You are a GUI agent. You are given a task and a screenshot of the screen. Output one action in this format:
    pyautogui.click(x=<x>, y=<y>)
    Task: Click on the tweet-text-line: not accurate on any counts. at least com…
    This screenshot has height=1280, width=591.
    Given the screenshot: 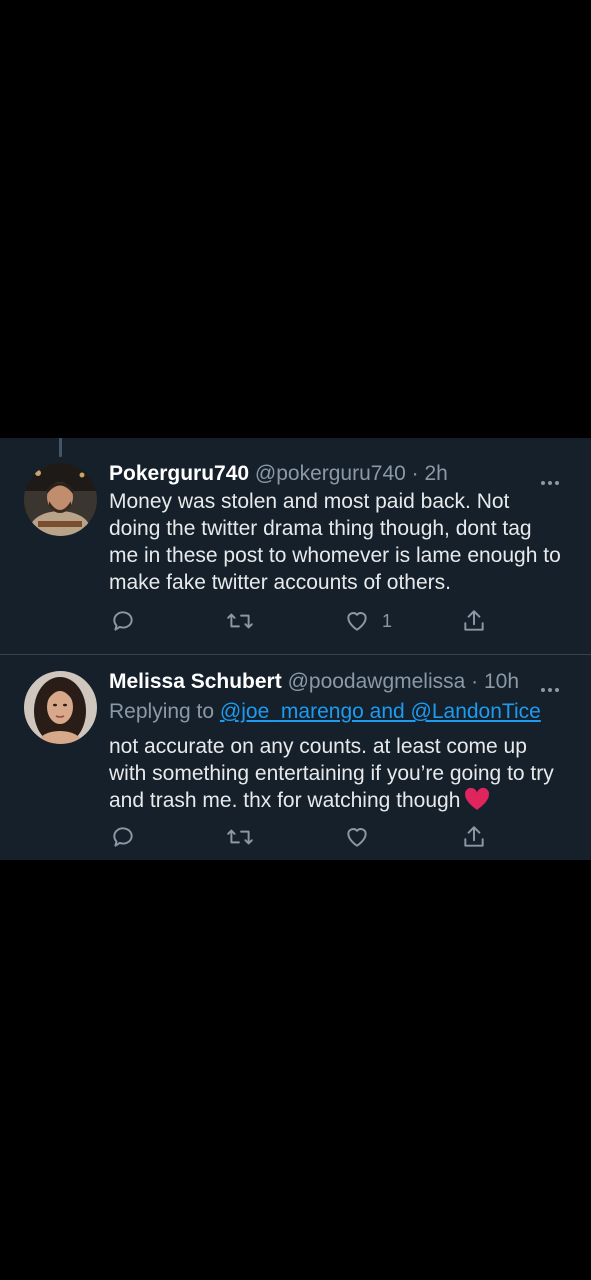 What is the action you would take?
    pyautogui.click(x=318, y=746)
    